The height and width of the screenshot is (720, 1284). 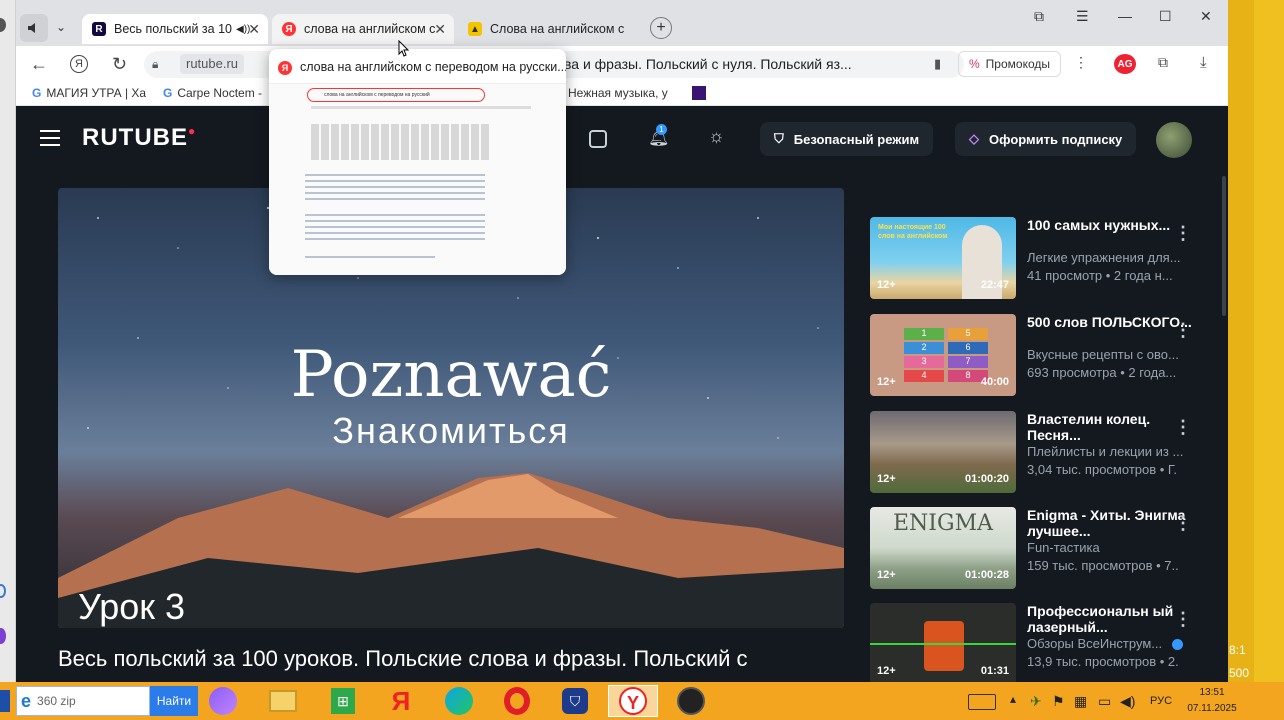 I want to click on yandex-browser-app-icon: Я, so click(x=401, y=701).